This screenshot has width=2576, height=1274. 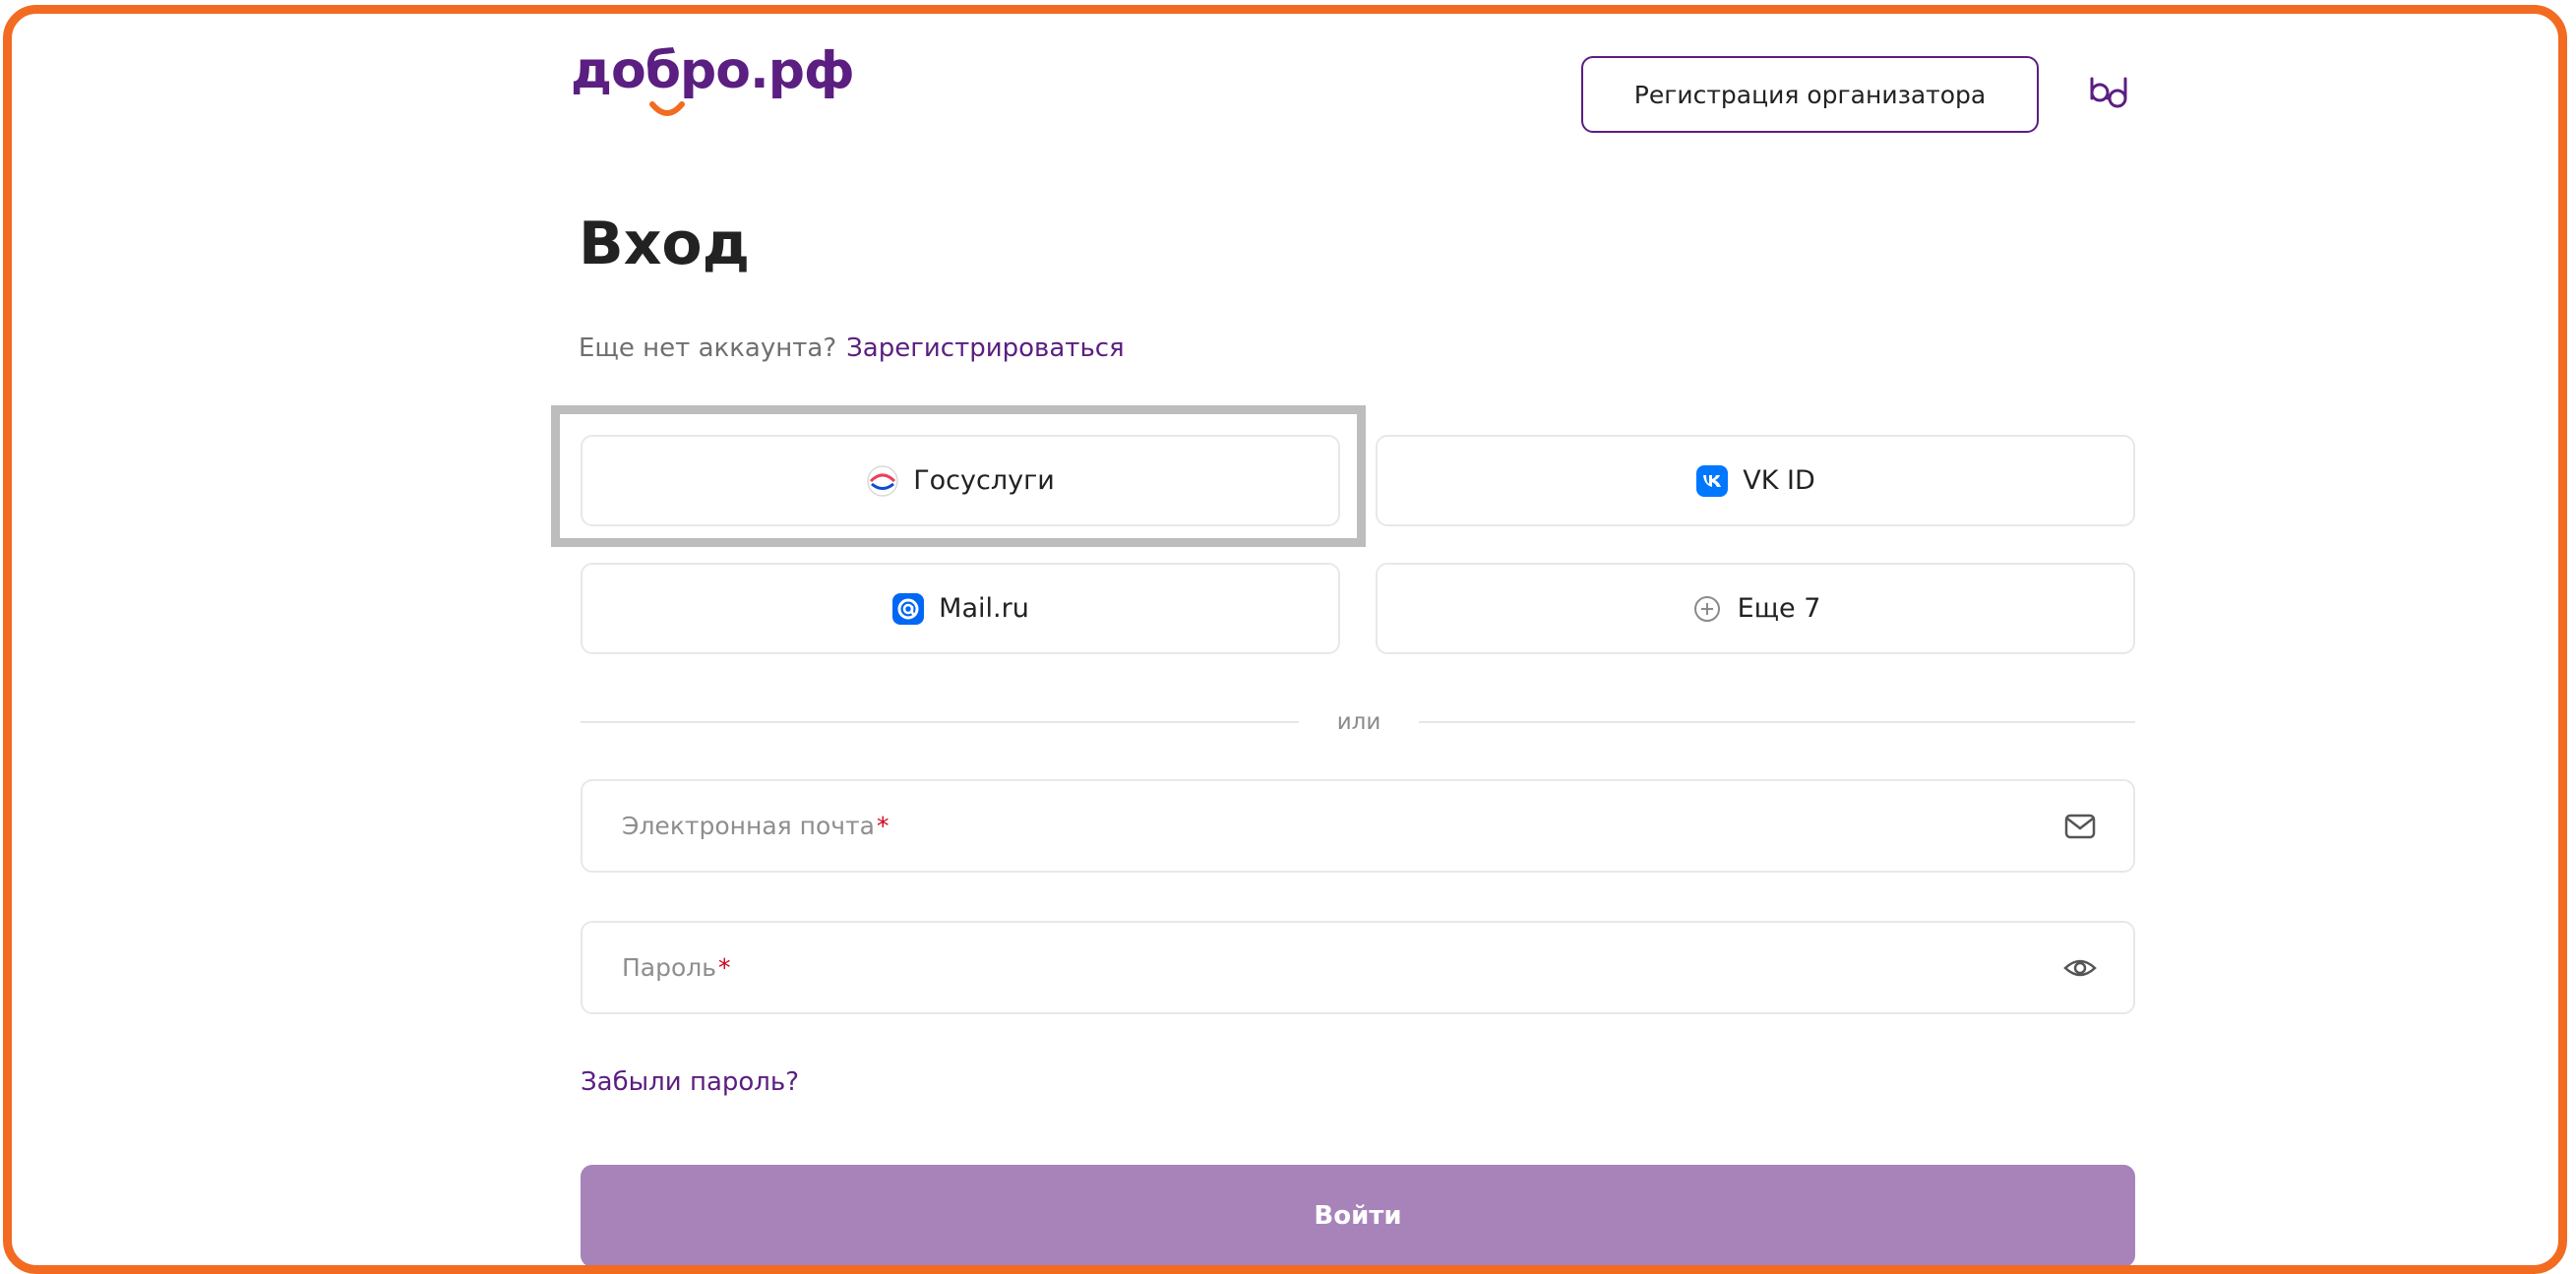 What do you see at coordinates (1358, 1215) in the screenshot?
I see `login-submit-button: Войти` at bounding box center [1358, 1215].